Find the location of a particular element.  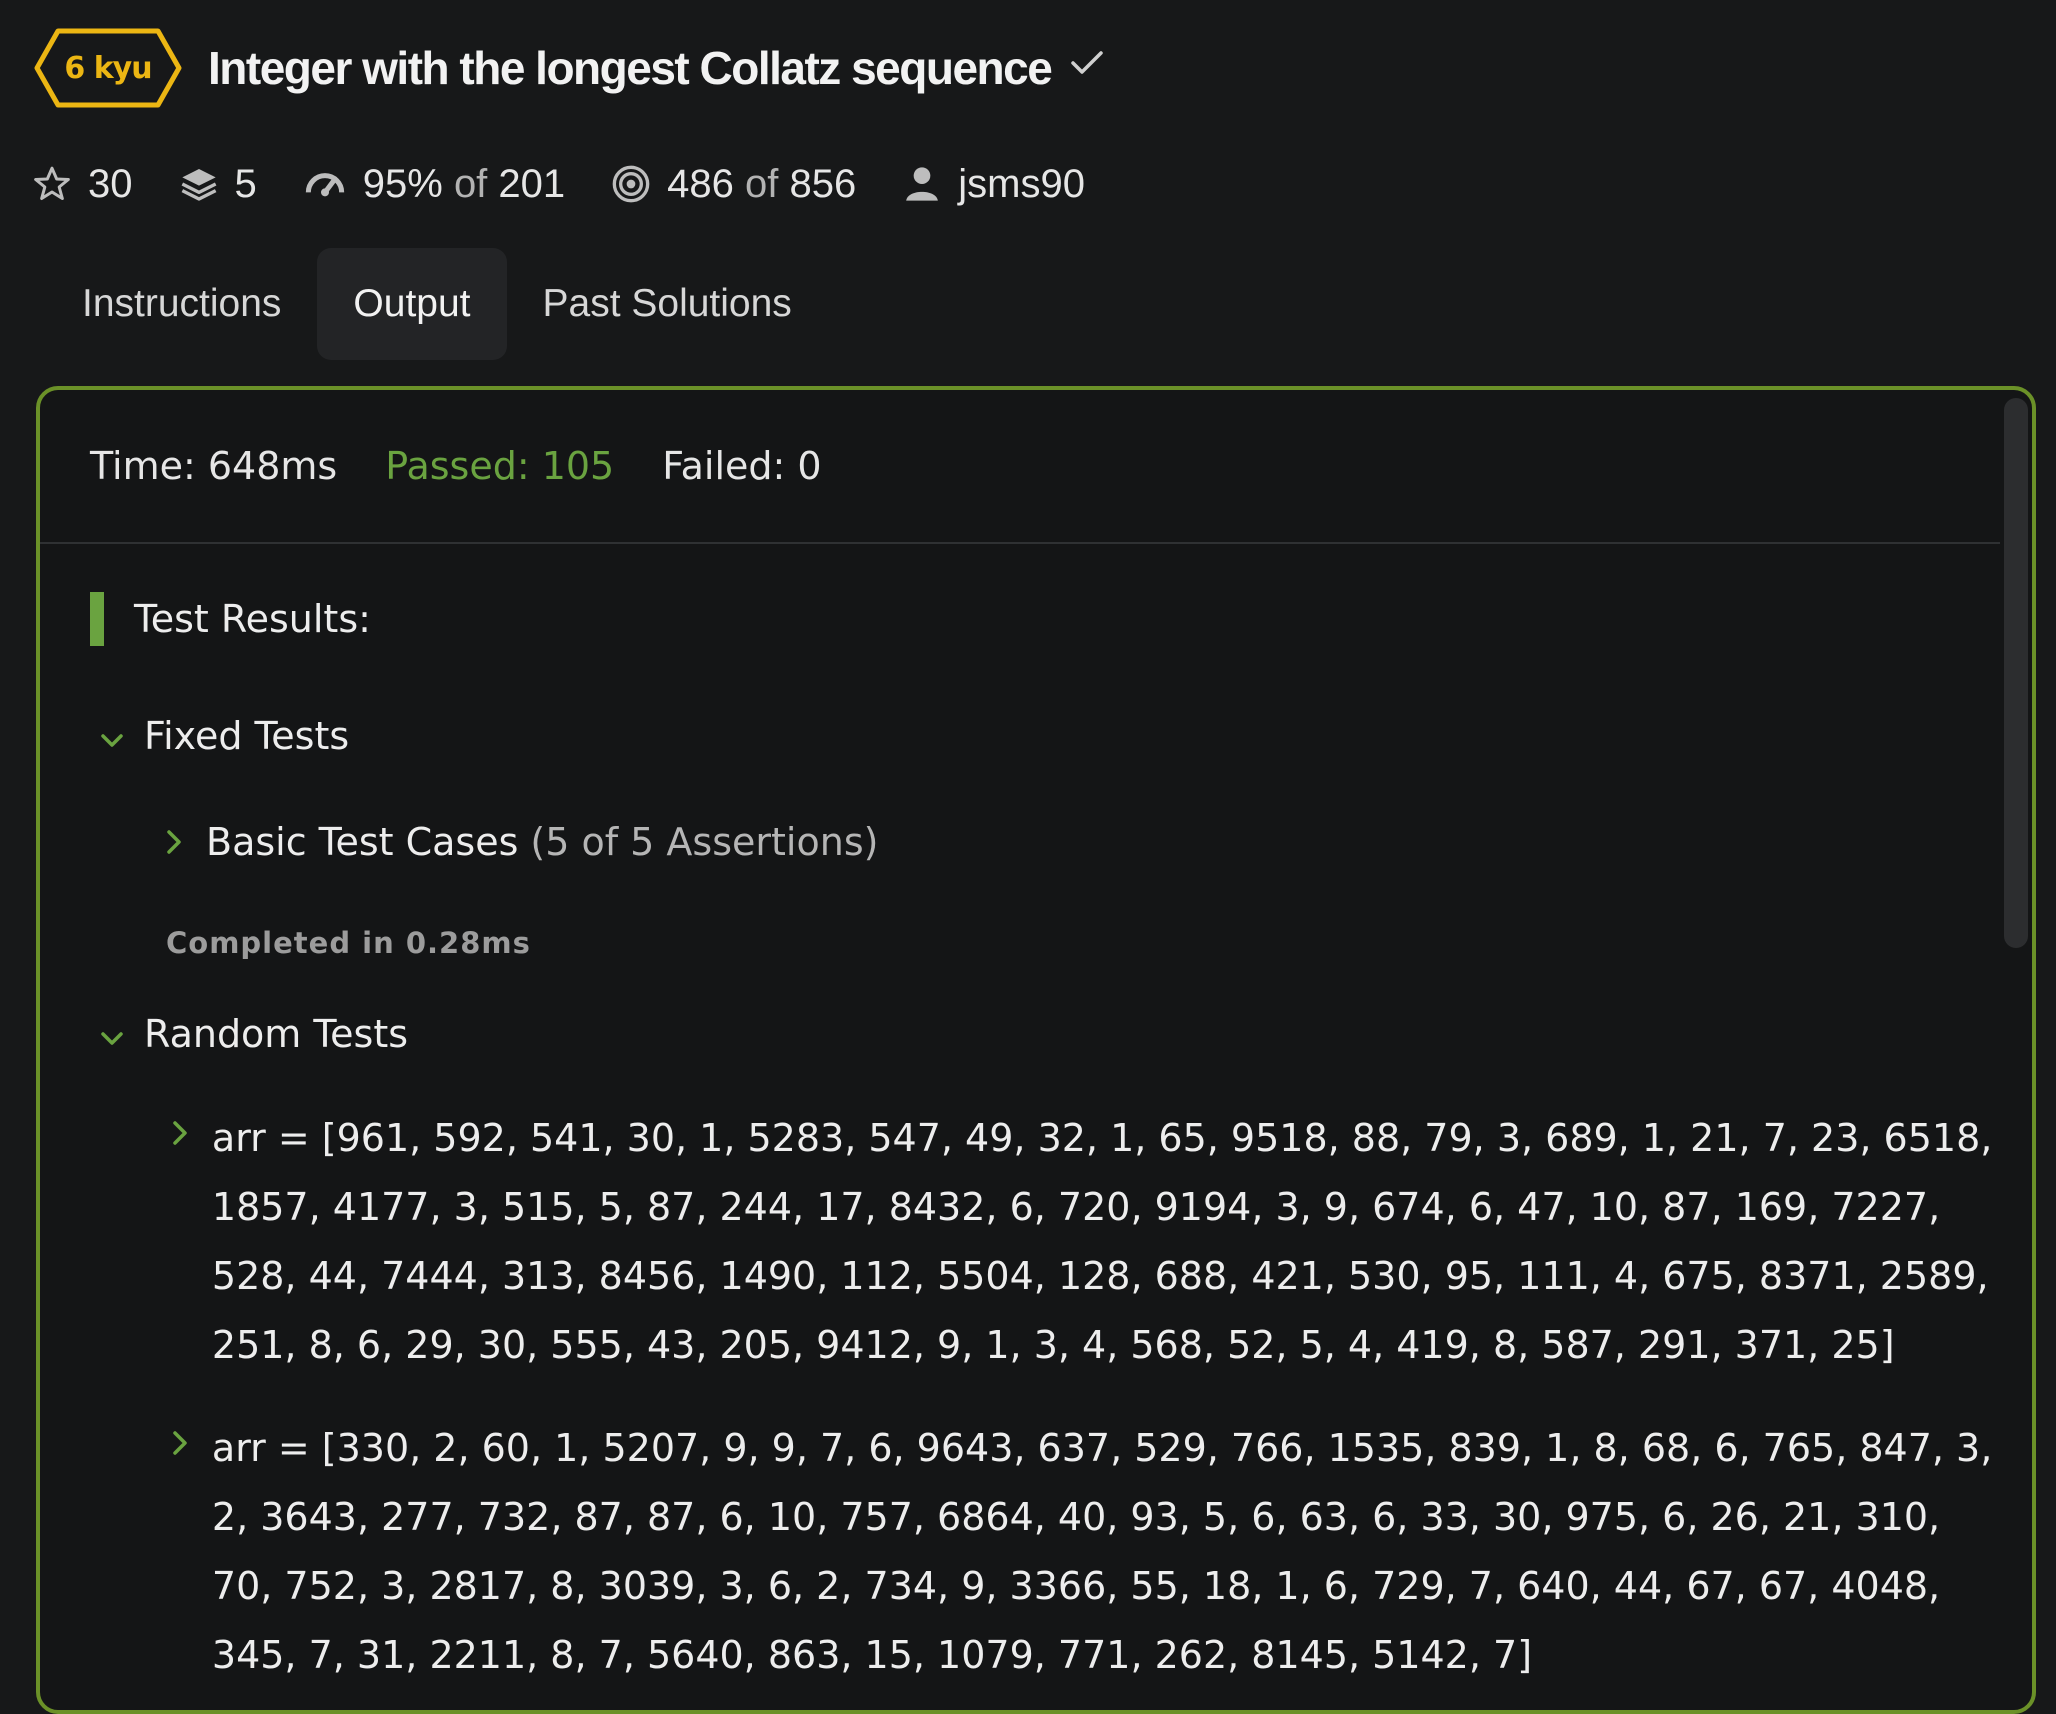

random-tests-label: Random Tests is located at coordinates (276, 1034).